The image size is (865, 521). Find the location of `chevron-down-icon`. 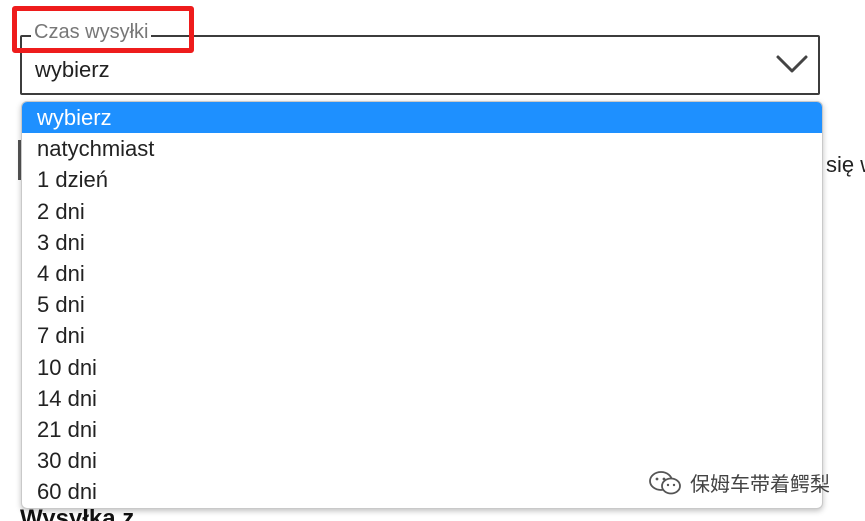

chevron-down-icon is located at coordinates (792, 64).